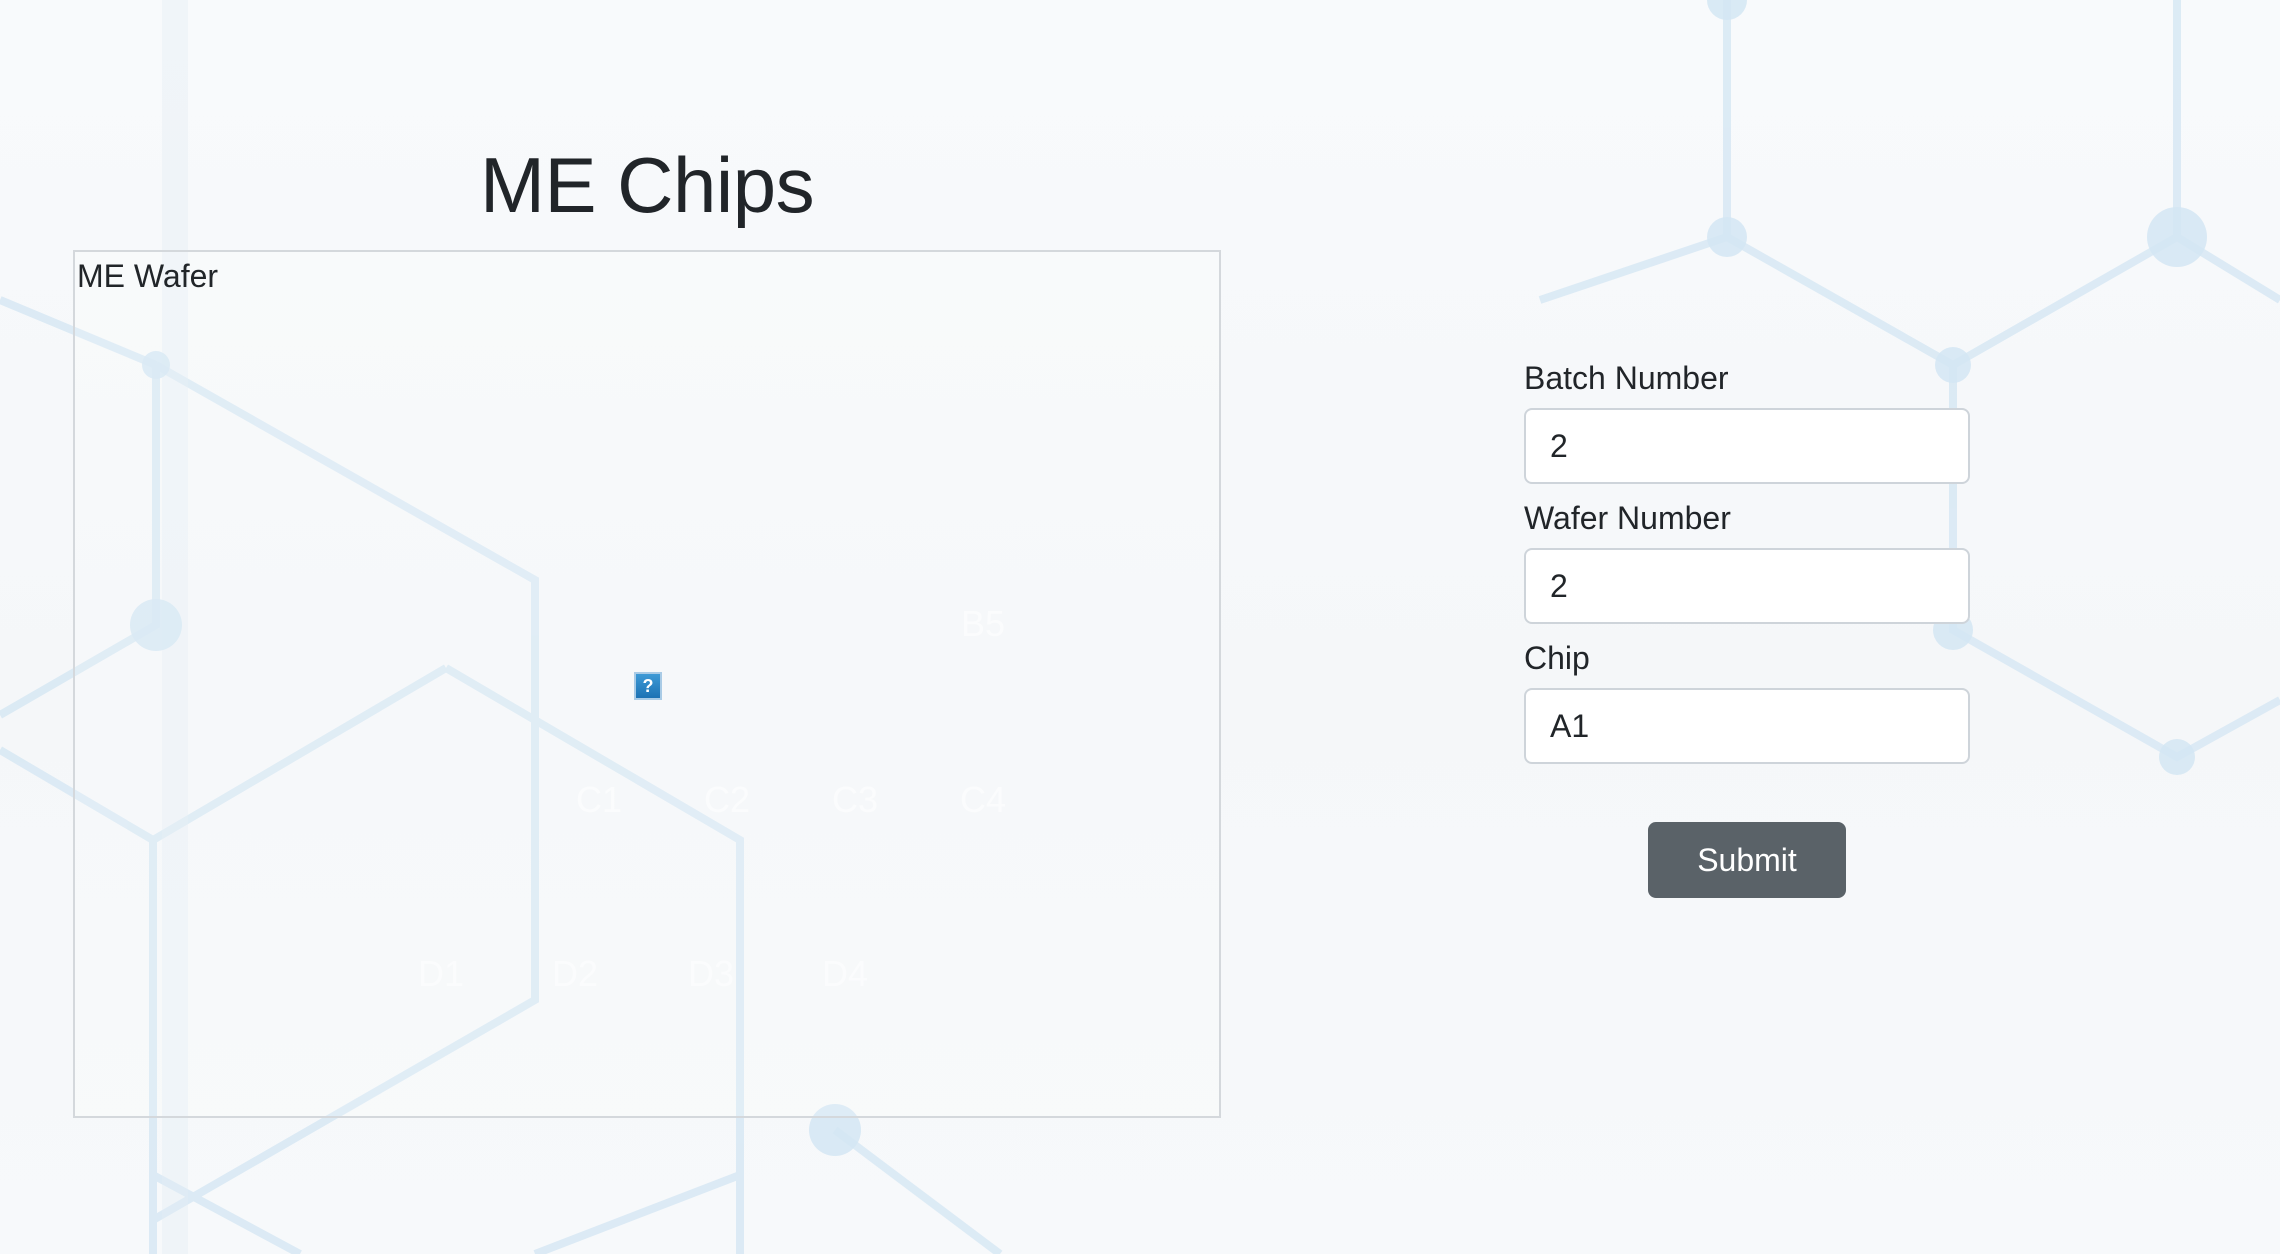  Describe the element at coordinates (647, 185) in the screenshot. I see `page-title: ME Chips` at that location.